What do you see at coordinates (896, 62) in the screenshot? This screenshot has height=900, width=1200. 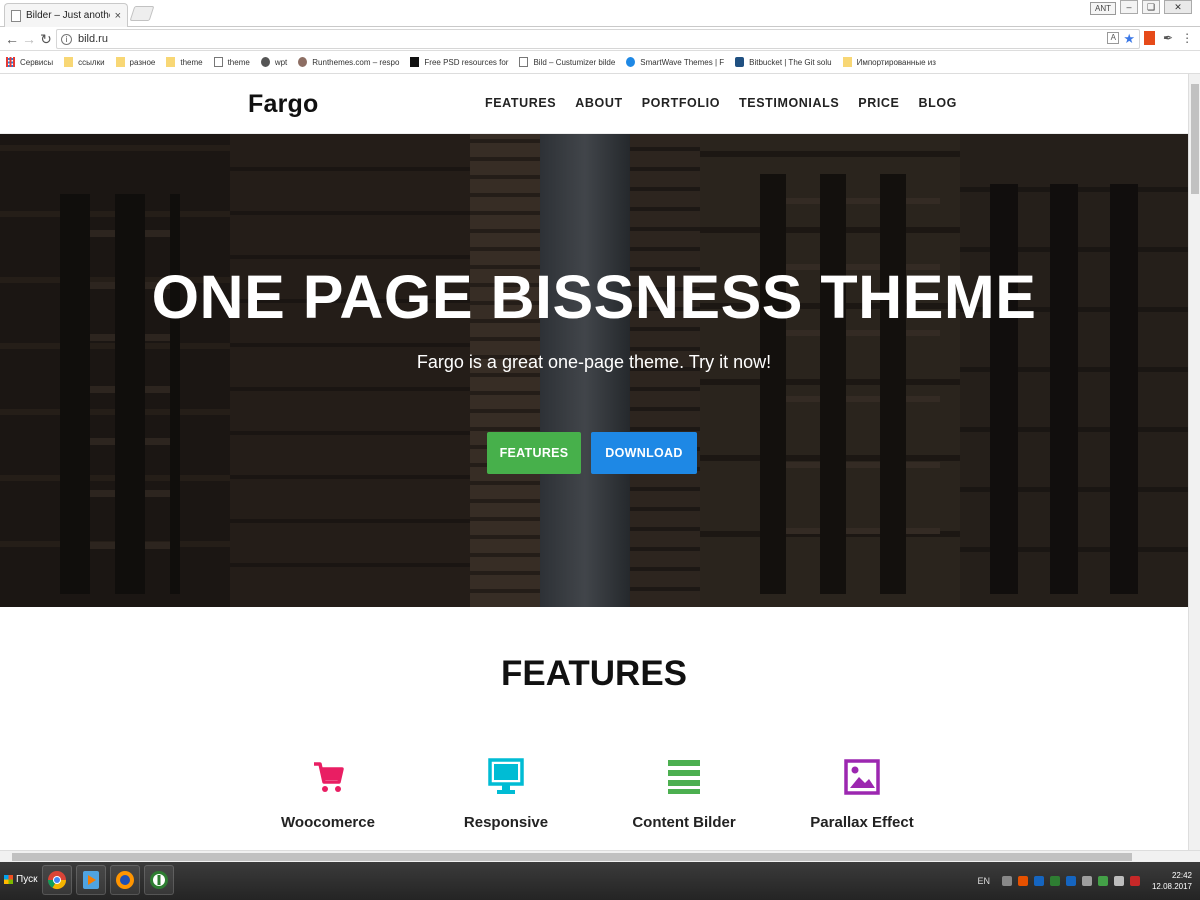 I see `bookmark-label: Импортированные из` at bounding box center [896, 62].